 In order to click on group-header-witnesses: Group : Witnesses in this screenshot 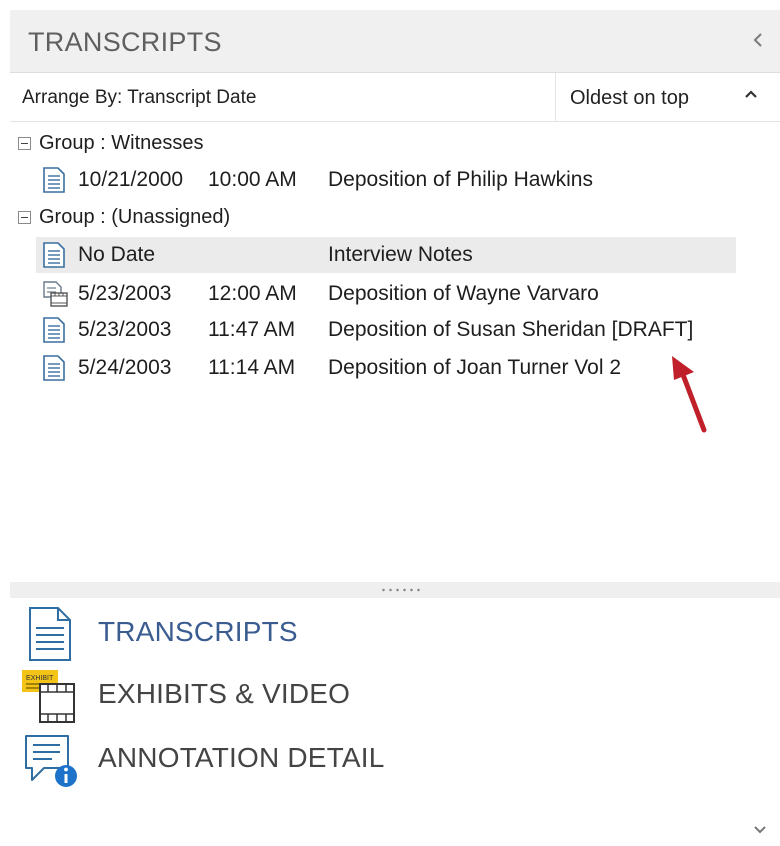, I will do `click(107, 143)`.